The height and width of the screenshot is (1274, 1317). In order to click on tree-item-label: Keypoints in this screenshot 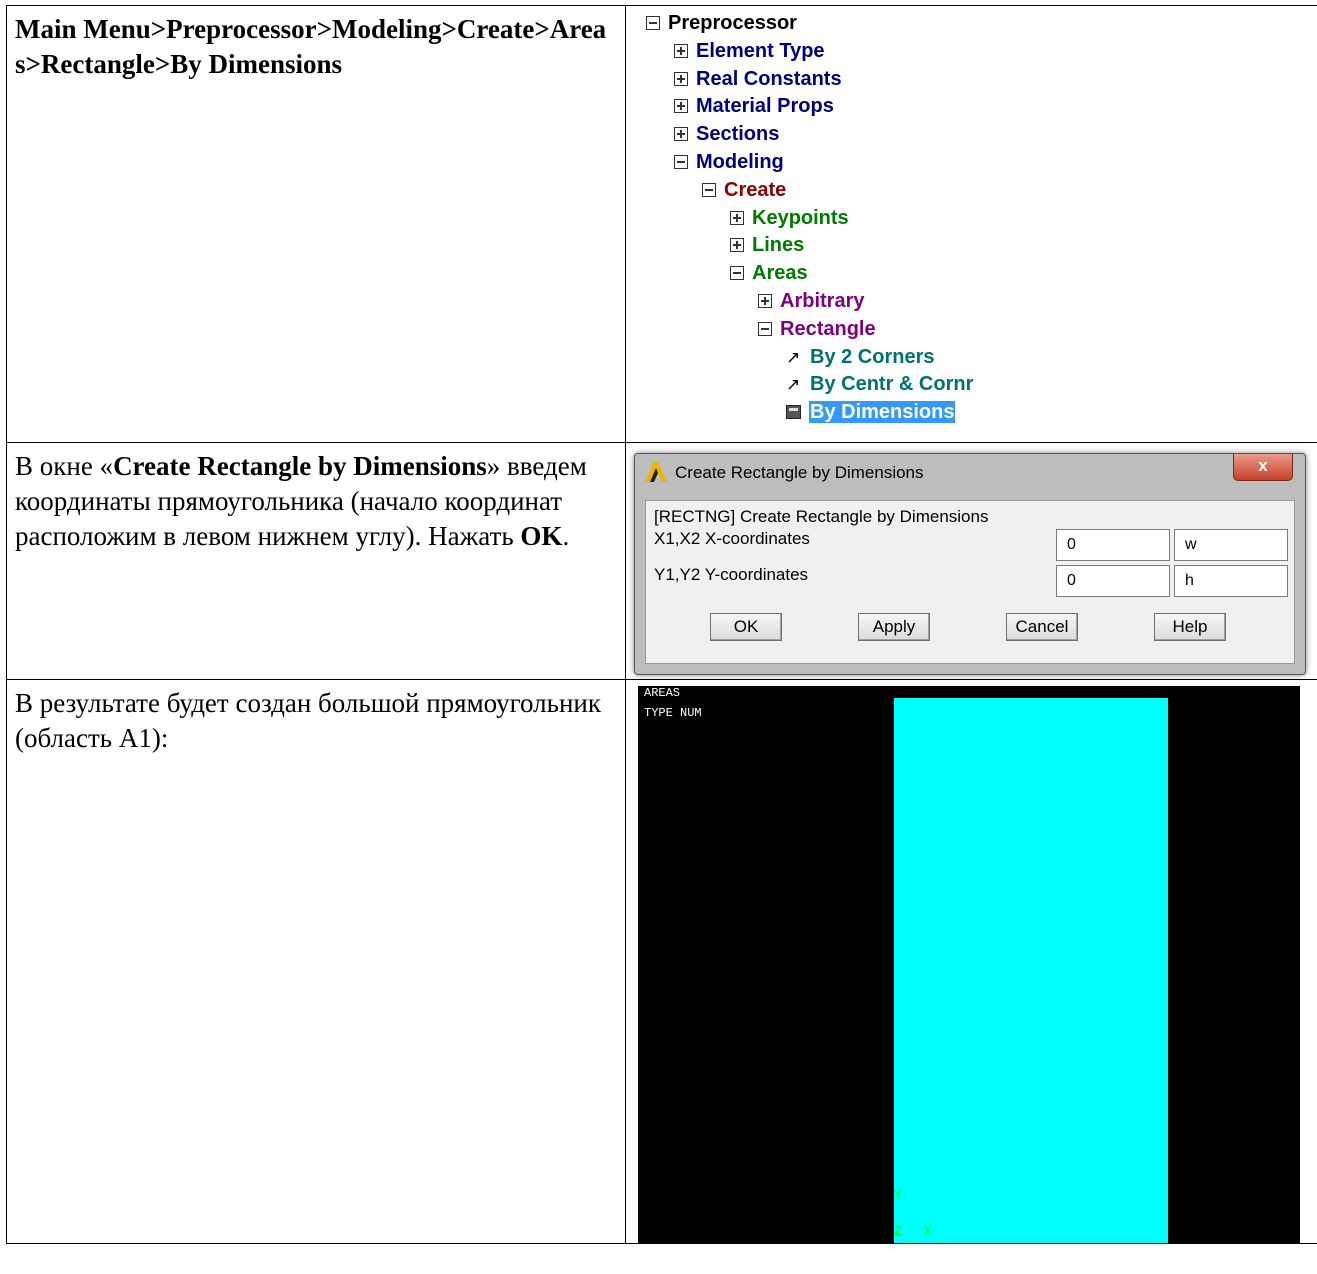, I will do `click(800, 217)`.